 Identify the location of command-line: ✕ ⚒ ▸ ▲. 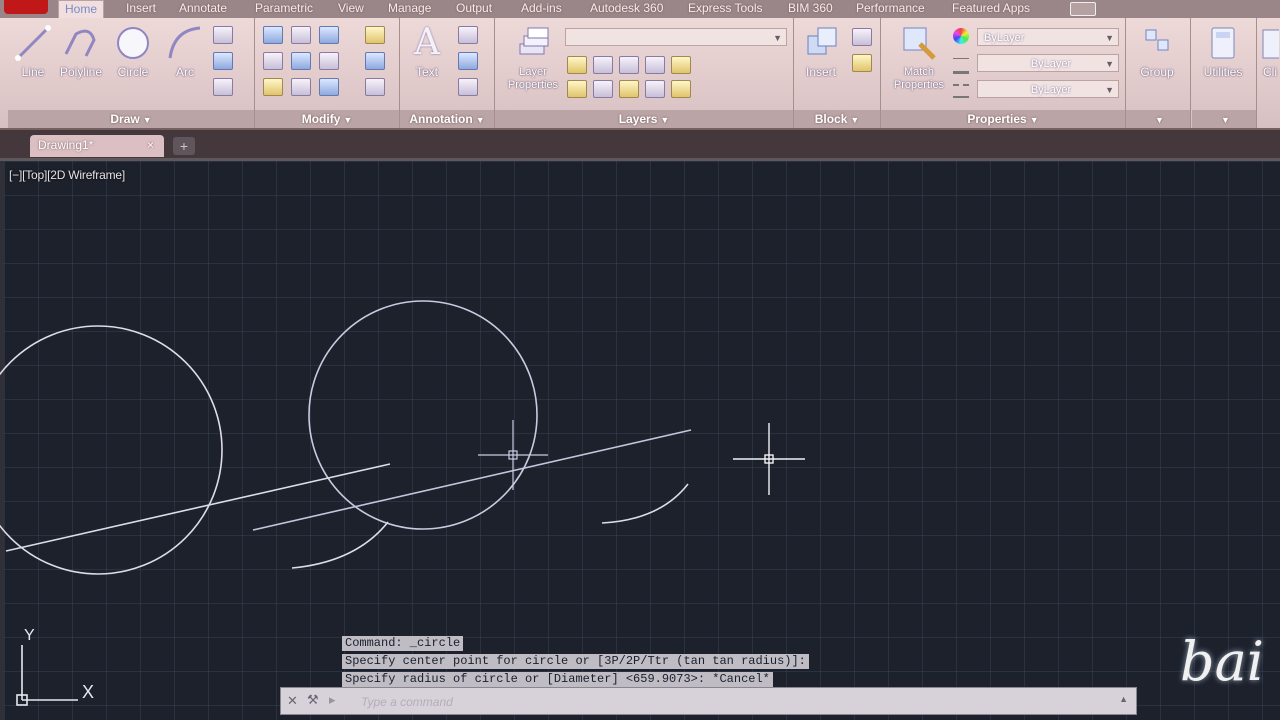
(708, 701).